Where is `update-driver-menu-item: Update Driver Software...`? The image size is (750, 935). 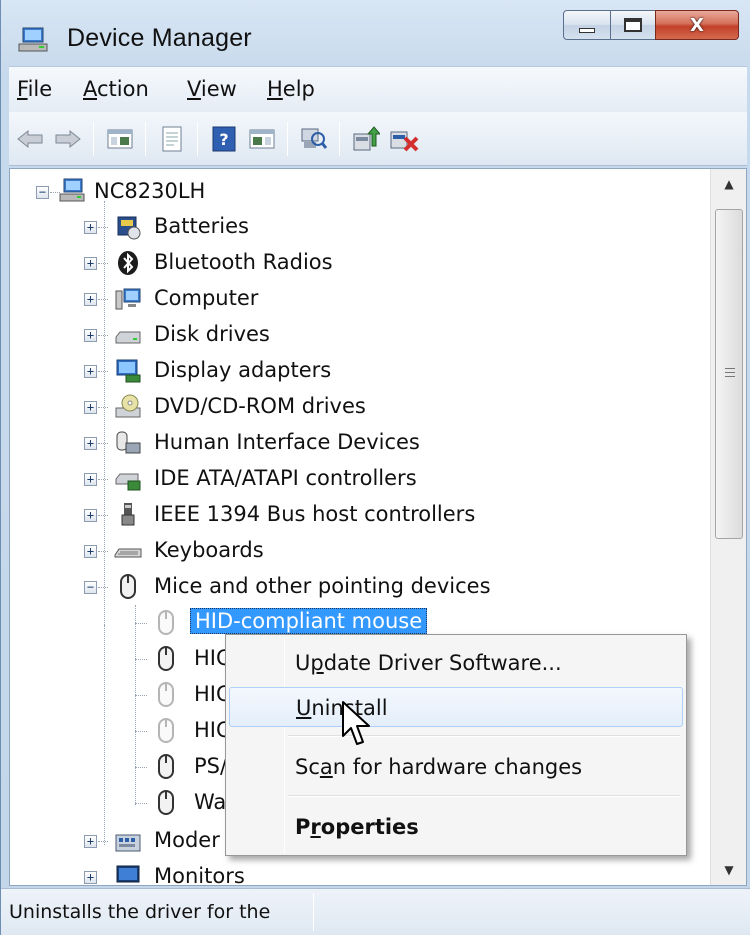
update-driver-menu-item: Update Driver Software... is located at coordinates (456, 663).